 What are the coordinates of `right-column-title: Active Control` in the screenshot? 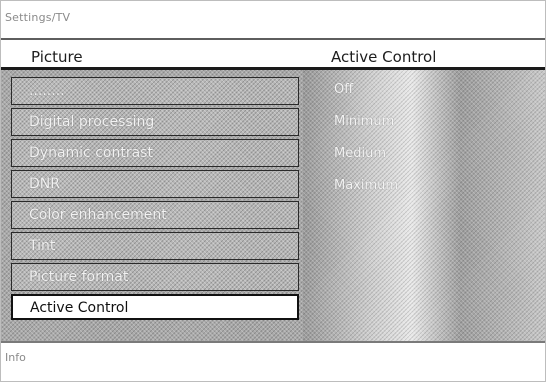 It's located at (384, 57).